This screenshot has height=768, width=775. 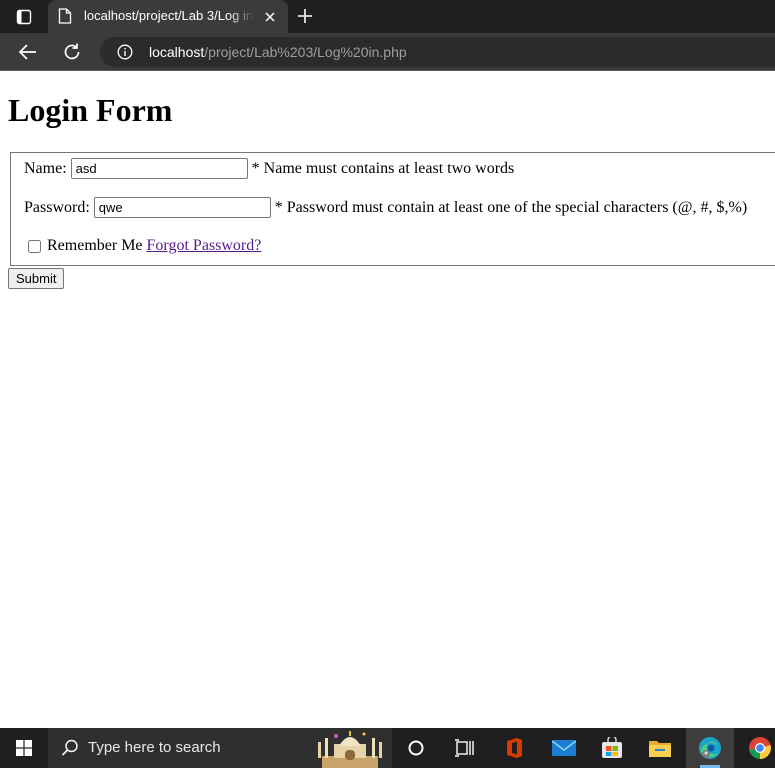 I want to click on start-button, so click(x=24, y=748).